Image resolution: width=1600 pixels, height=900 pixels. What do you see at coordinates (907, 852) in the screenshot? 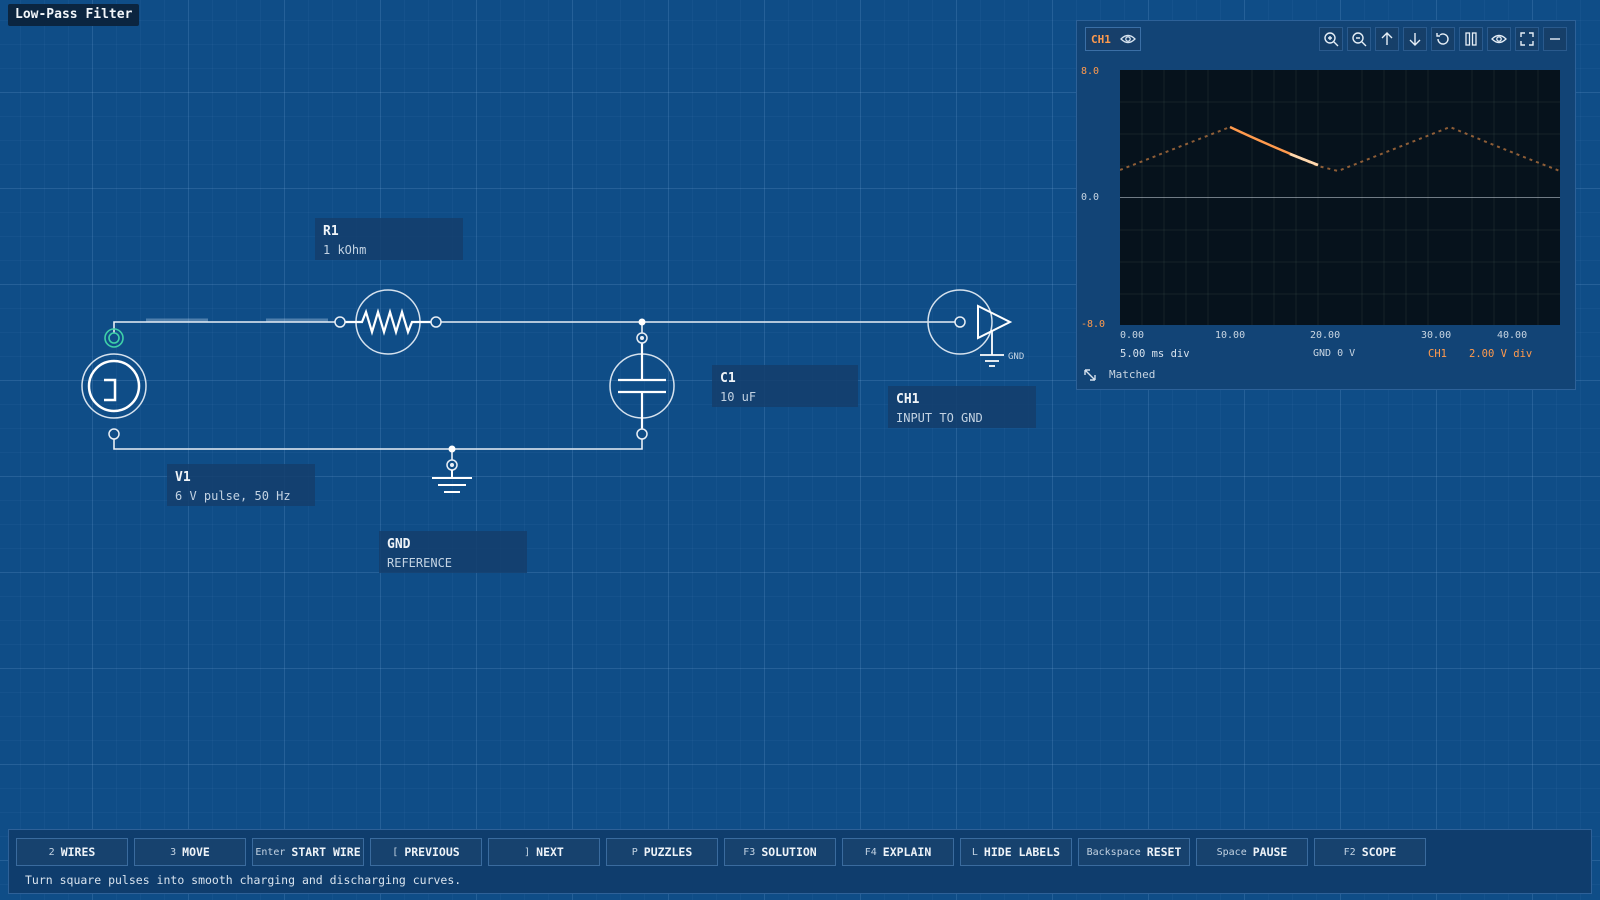
I see `button-label: EXPLAIN` at bounding box center [907, 852].